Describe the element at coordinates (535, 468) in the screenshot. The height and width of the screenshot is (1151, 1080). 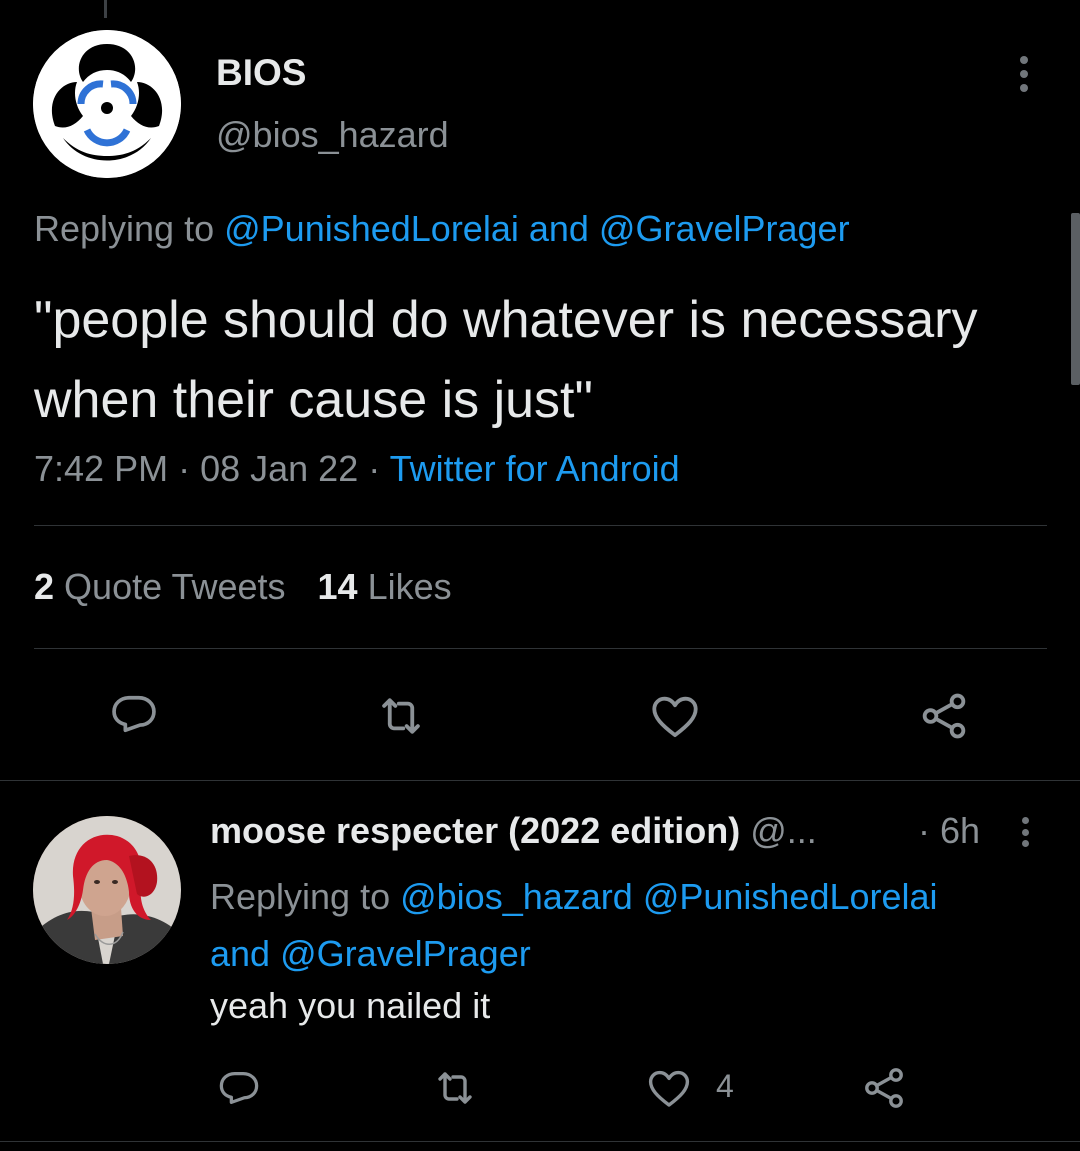
I see `tweet-source-link: Twitter for Android` at that location.